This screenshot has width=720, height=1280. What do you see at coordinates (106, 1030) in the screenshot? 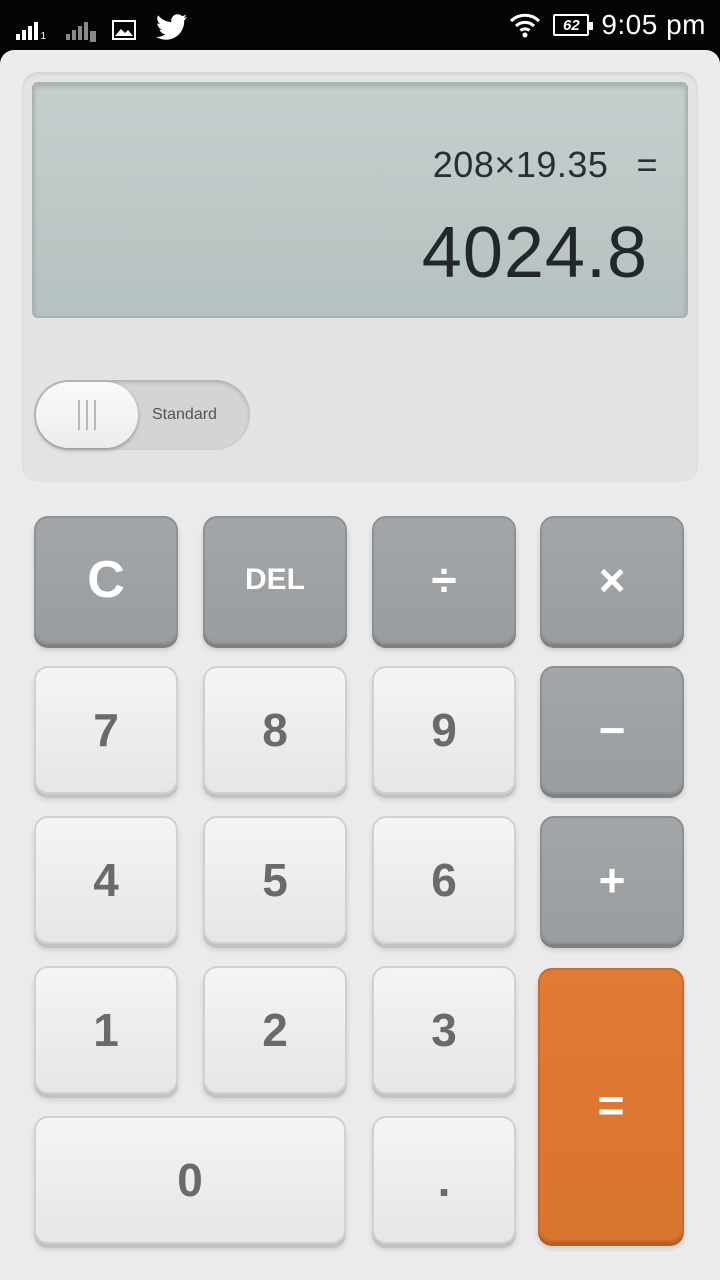
I see `digit-1-button: 1` at bounding box center [106, 1030].